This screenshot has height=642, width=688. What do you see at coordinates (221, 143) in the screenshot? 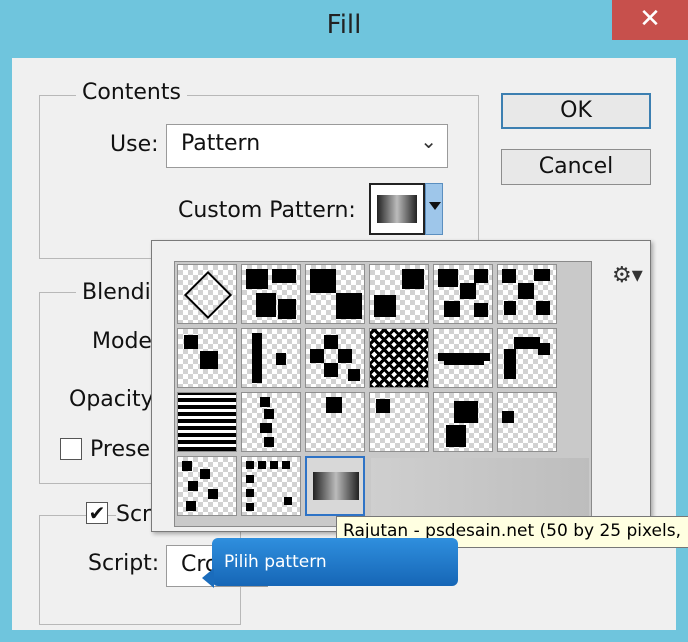
I see `use-select-value: Pattern` at bounding box center [221, 143].